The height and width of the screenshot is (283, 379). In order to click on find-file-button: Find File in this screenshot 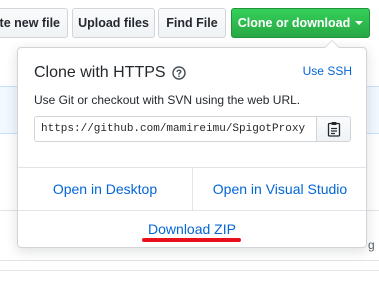, I will do `click(192, 23)`.